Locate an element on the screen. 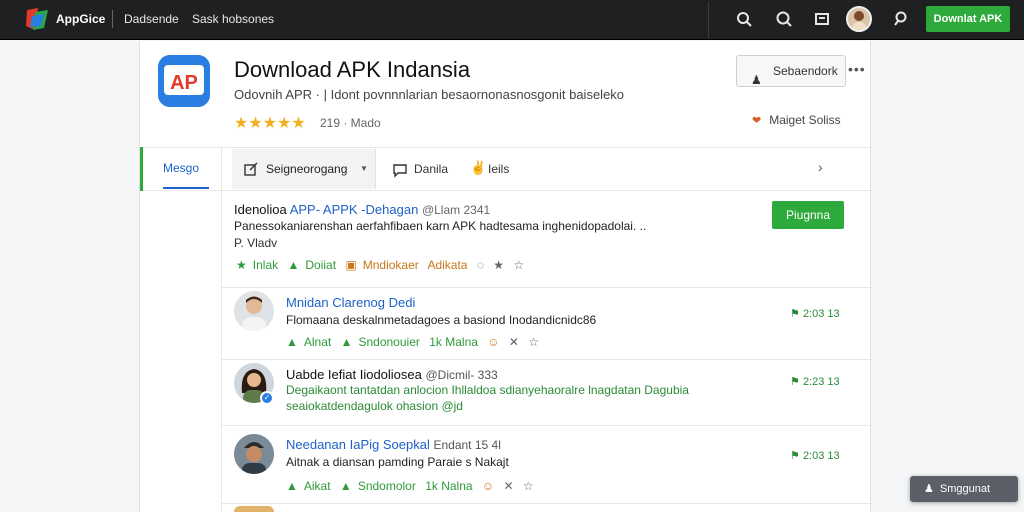 The image size is (1024, 512). user-icon: ♟ is located at coordinates (929, 489).